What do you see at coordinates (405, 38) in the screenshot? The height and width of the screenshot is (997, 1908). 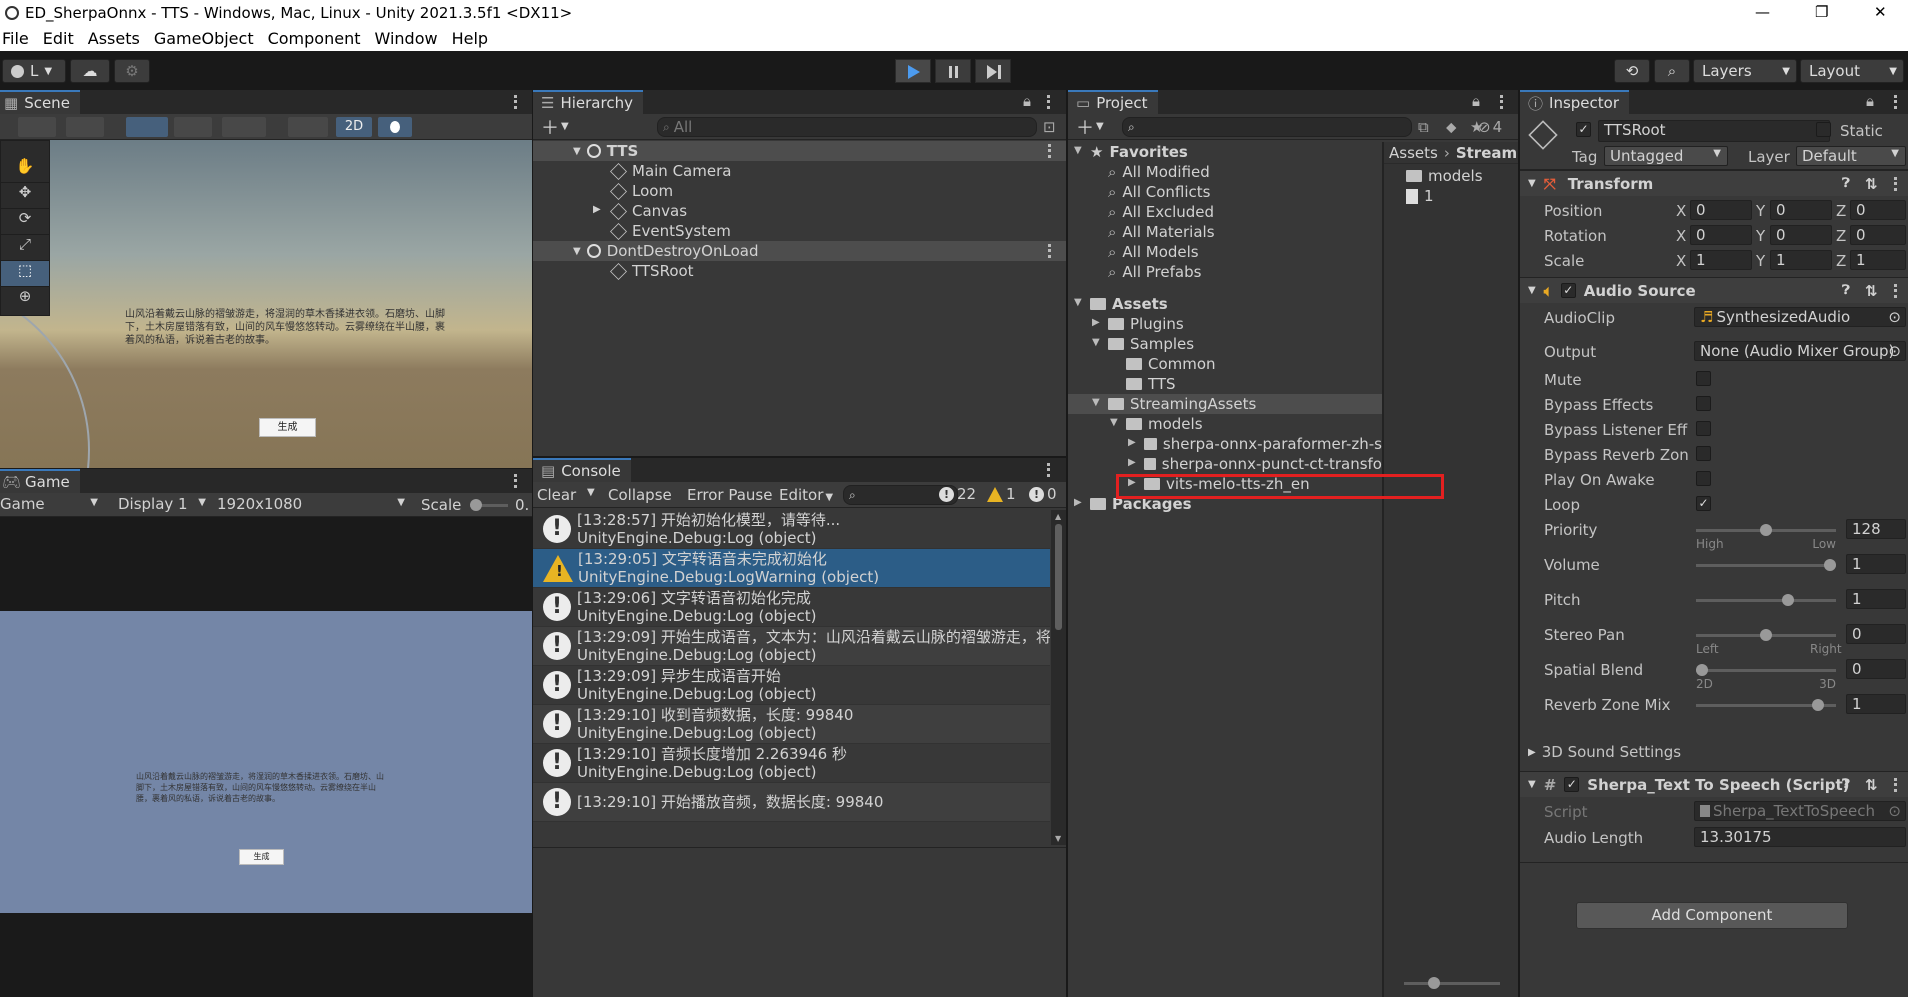 I see `menu-window: Window` at bounding box center [405, 38].